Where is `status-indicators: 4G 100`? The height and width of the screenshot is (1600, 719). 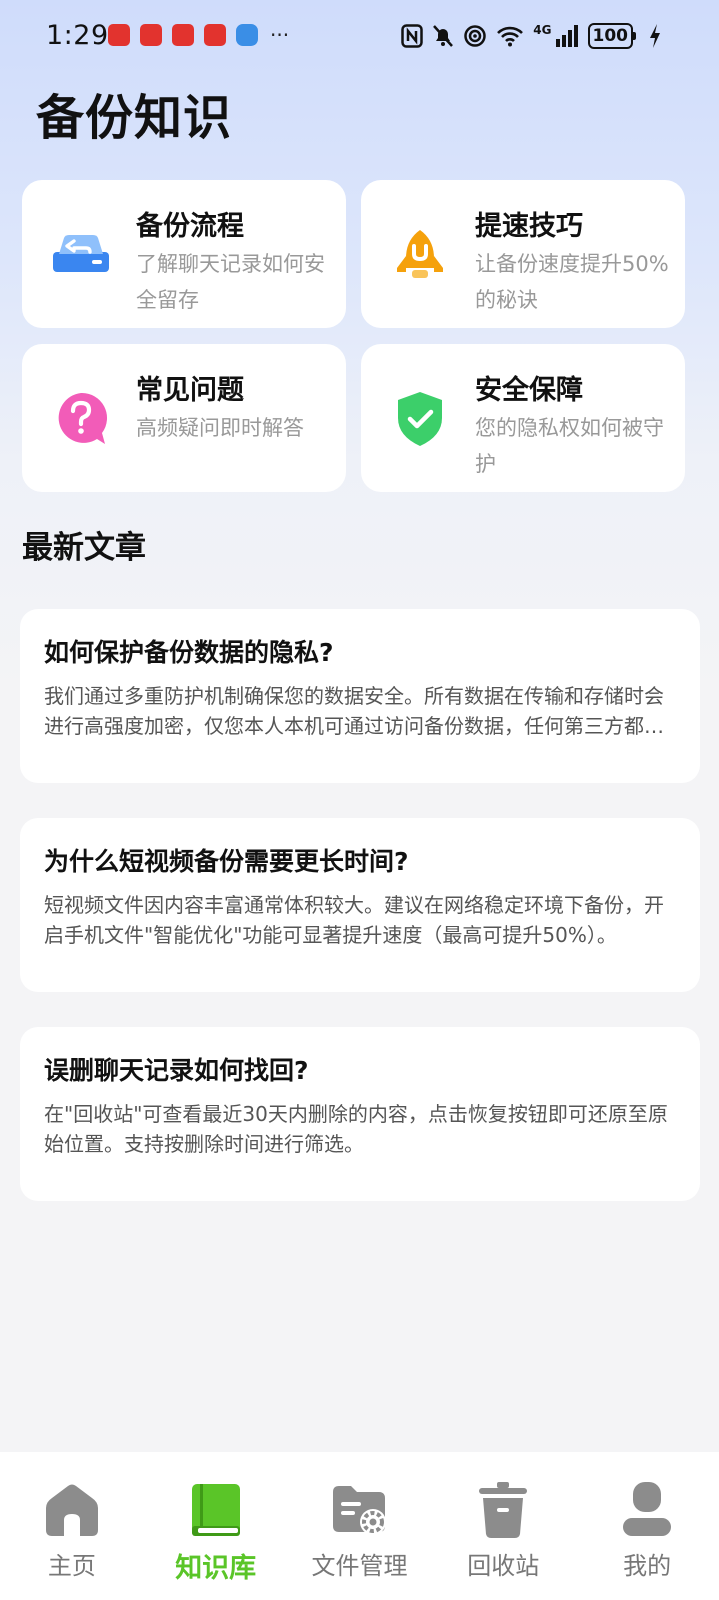 status-indicators: 4G 100 is located at coordinates (531, 36).